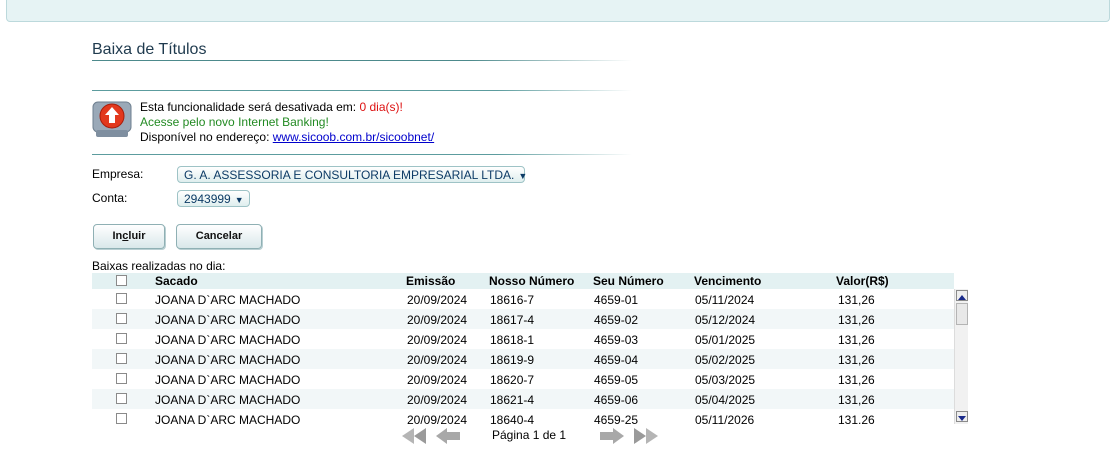 The width and height of the screenshot is (1110, 461). What do you see at coordinates (110, 198) in the screenshot?
I see `conta-label: Conta:` at bounding box center [110, 198].